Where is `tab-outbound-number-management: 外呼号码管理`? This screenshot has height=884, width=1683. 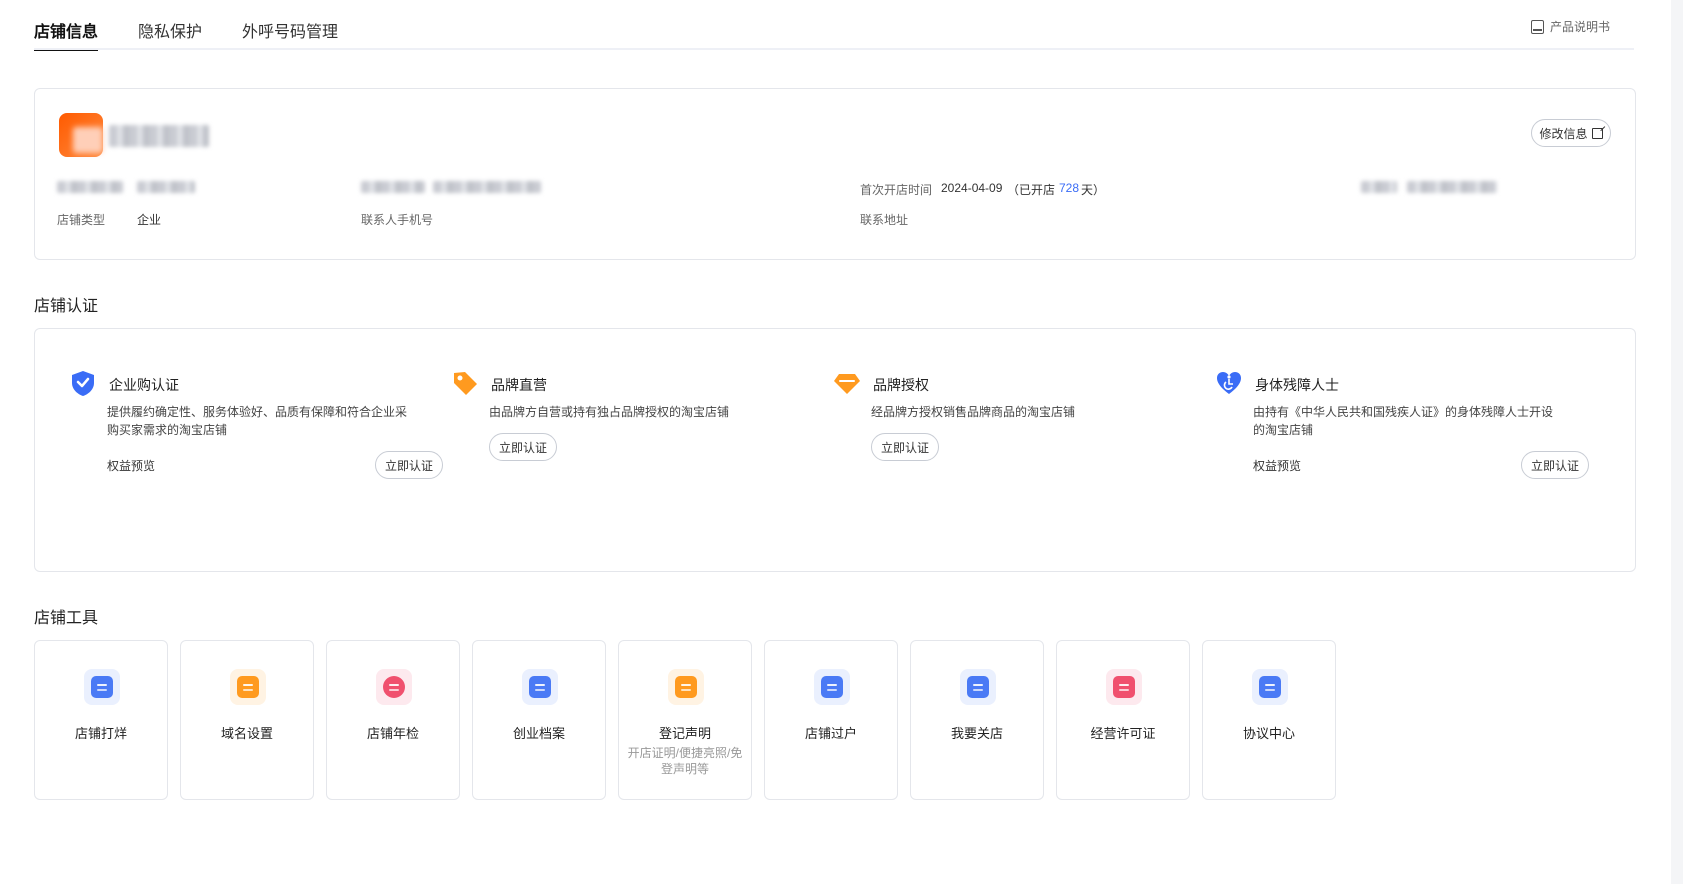 tab-outbound-number-management: 外呼号码管理 is located at coordinates (290, 30).